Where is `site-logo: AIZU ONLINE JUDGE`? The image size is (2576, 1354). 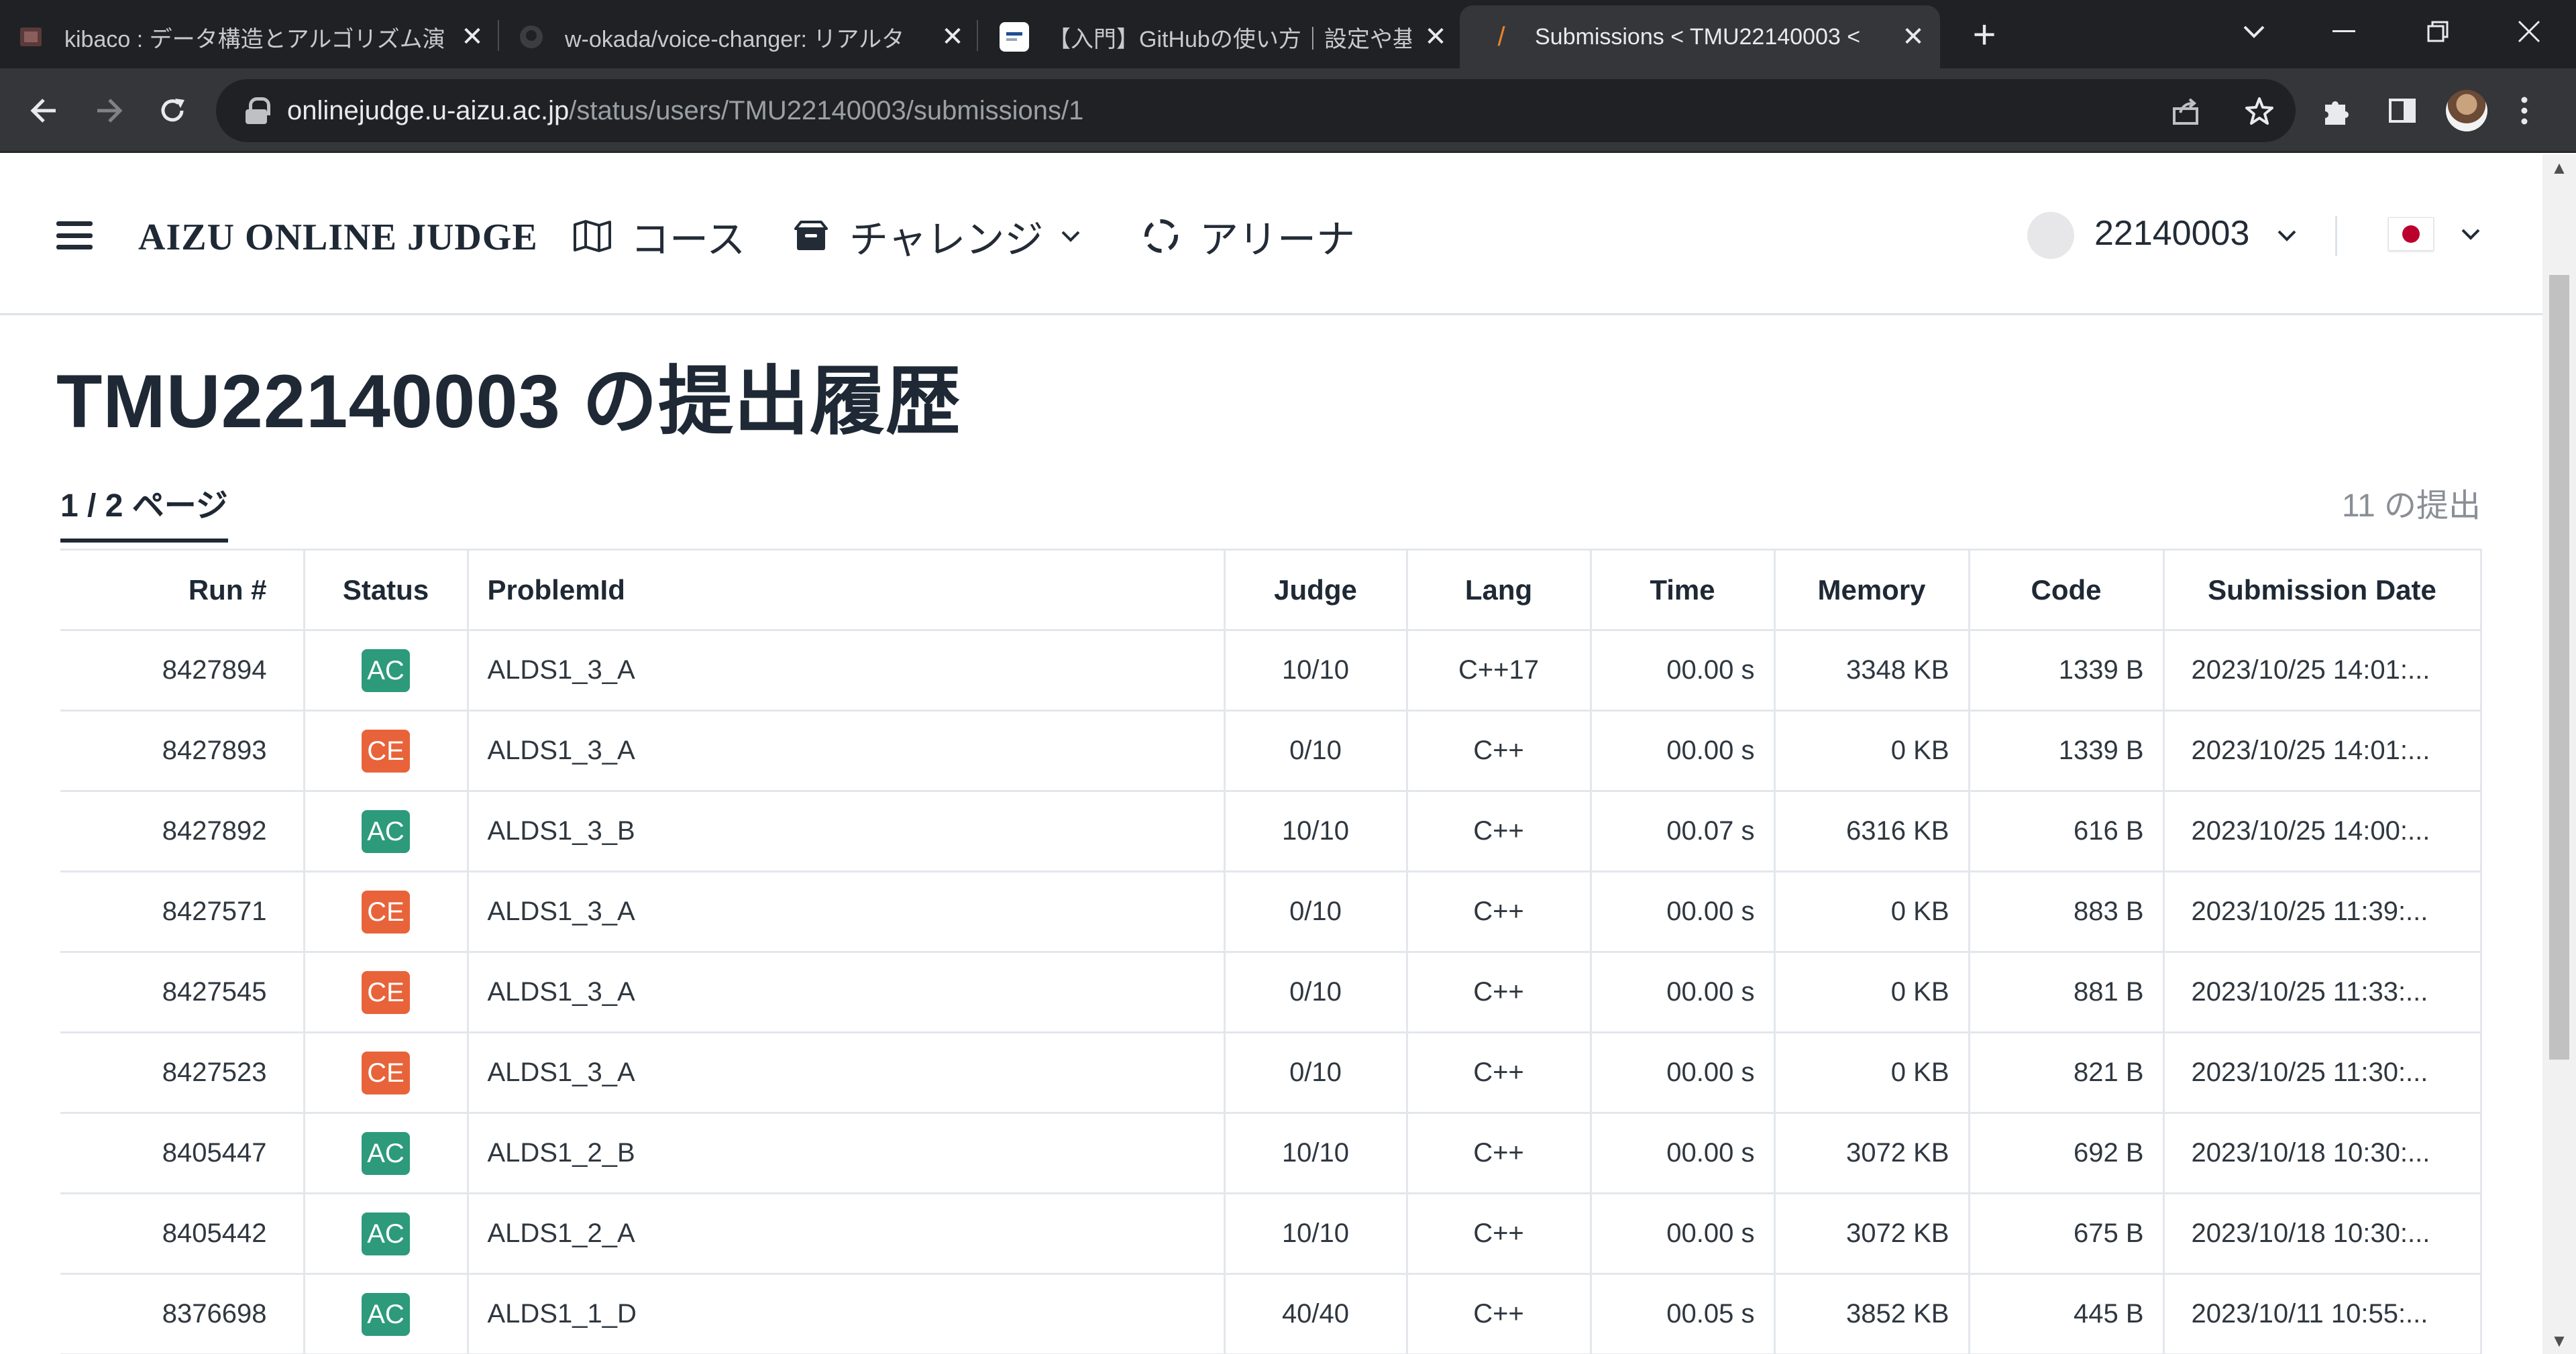 site-logo: AIZU ONLINE JUDGE is located at coordinates (338, 237).